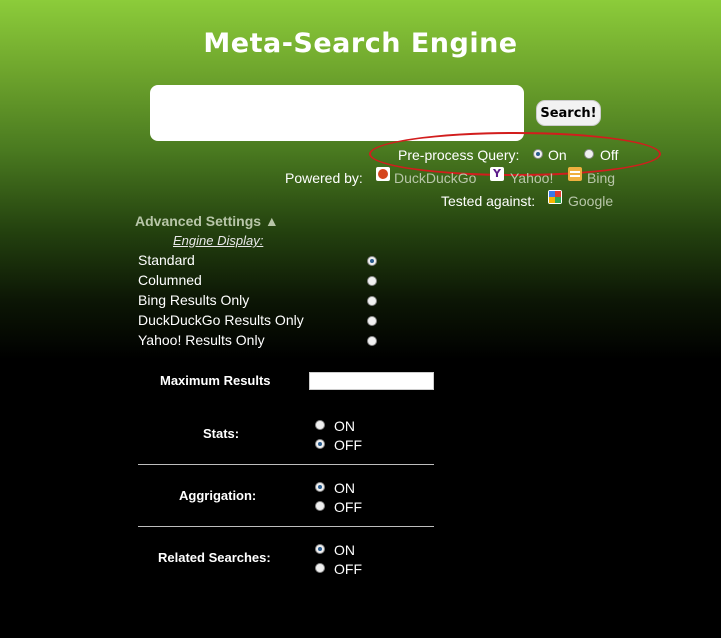 The height and width of the screenshot is (638, 721). I want to click on search-button: Search!, so click(568, 113).